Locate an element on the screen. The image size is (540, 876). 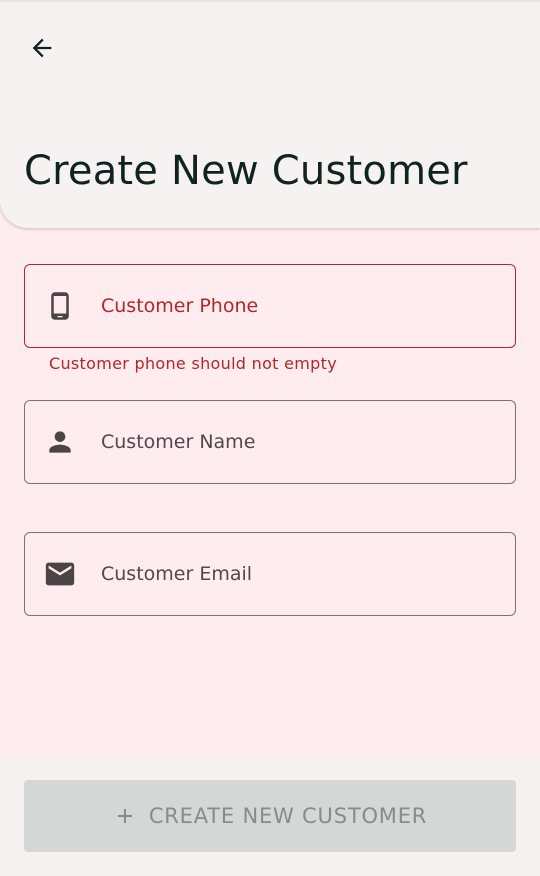
customer-name-field is located at coordinates (270, 442).